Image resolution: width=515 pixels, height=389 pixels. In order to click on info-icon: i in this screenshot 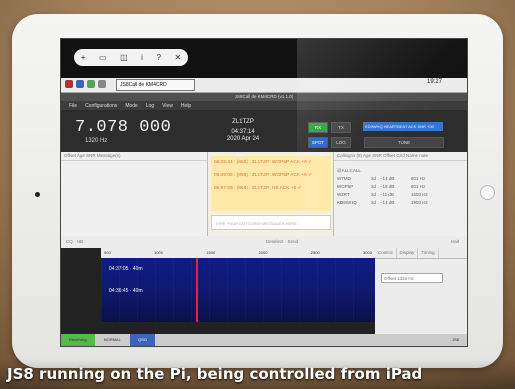, I will do `click(142, 57)`.